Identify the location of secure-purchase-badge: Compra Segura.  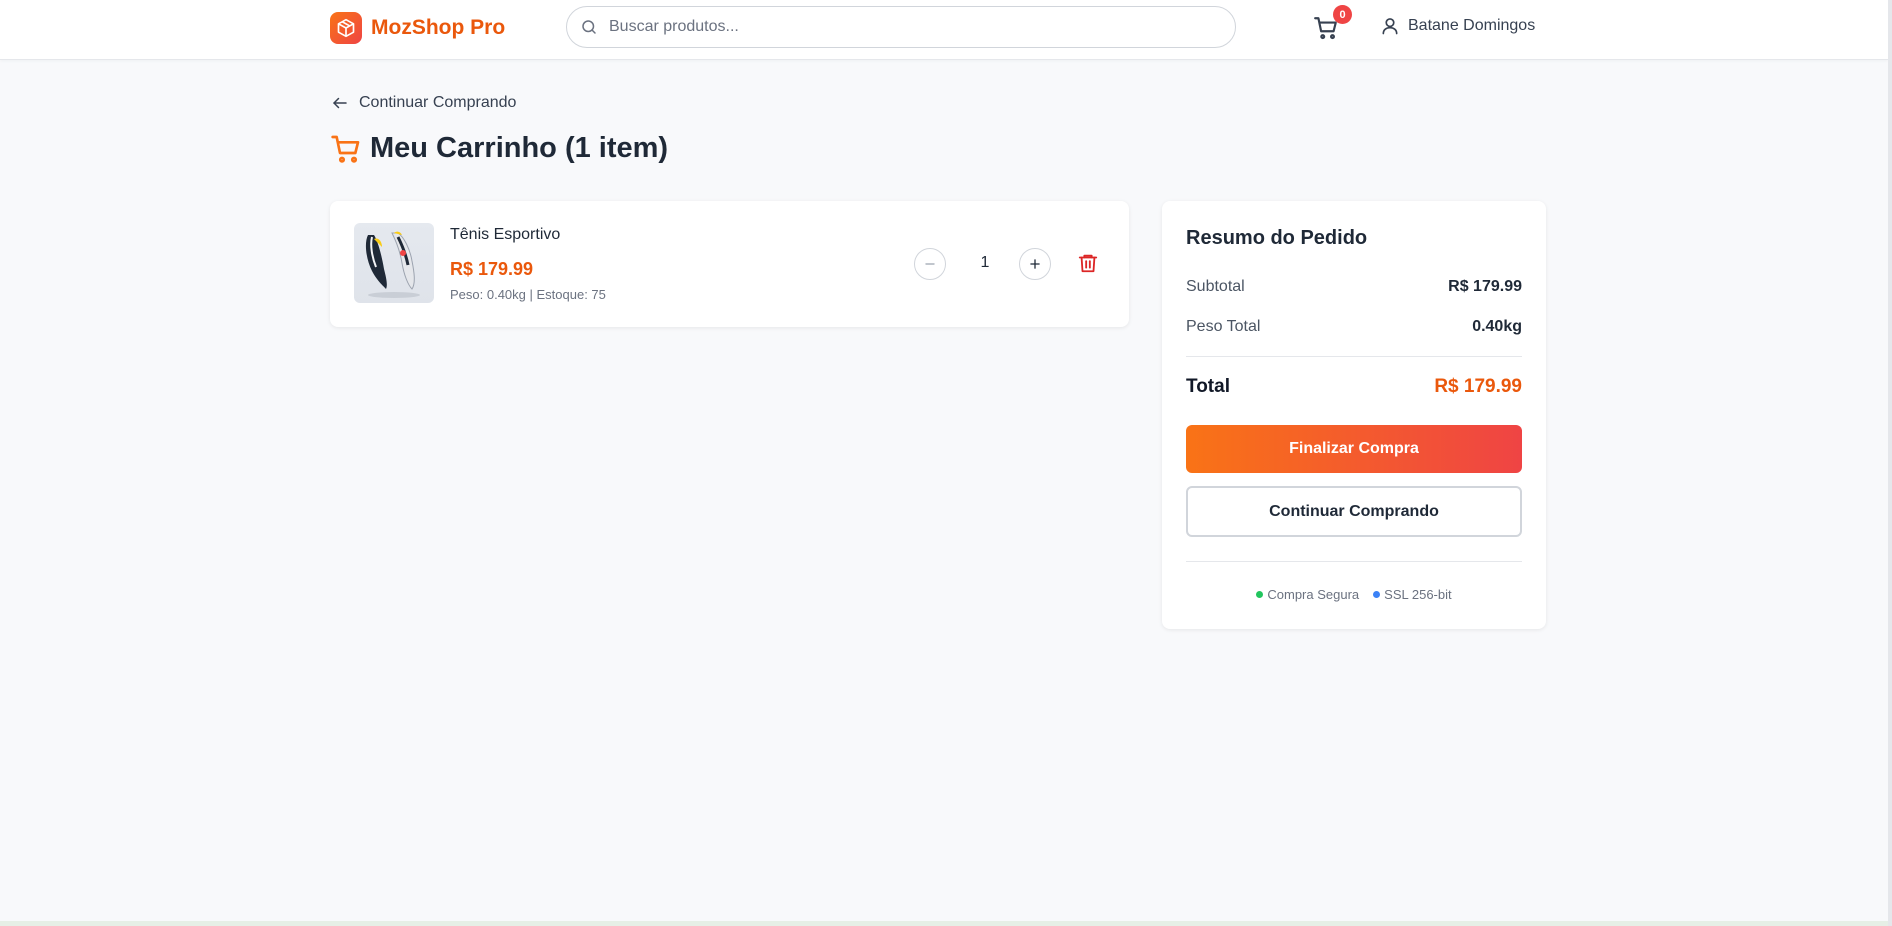
(1307, 594).